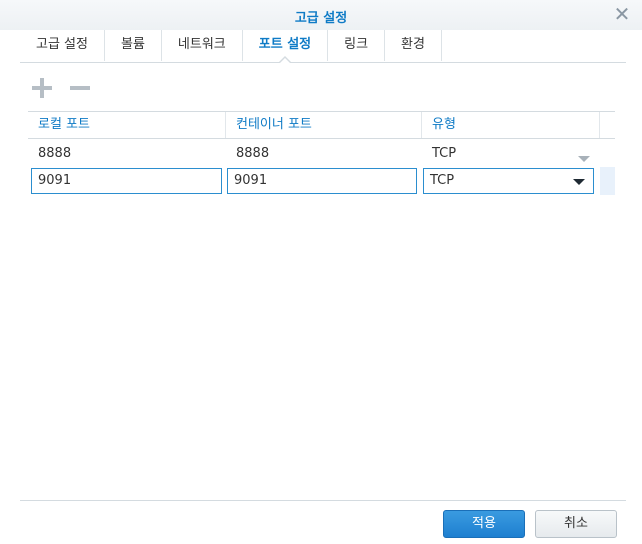 Image resolution: width=642 pixels, height=544 pixels. Describe the element at coordinates (321, 18) in the screenshot. I see `window-title: 고급 설정` at that location.